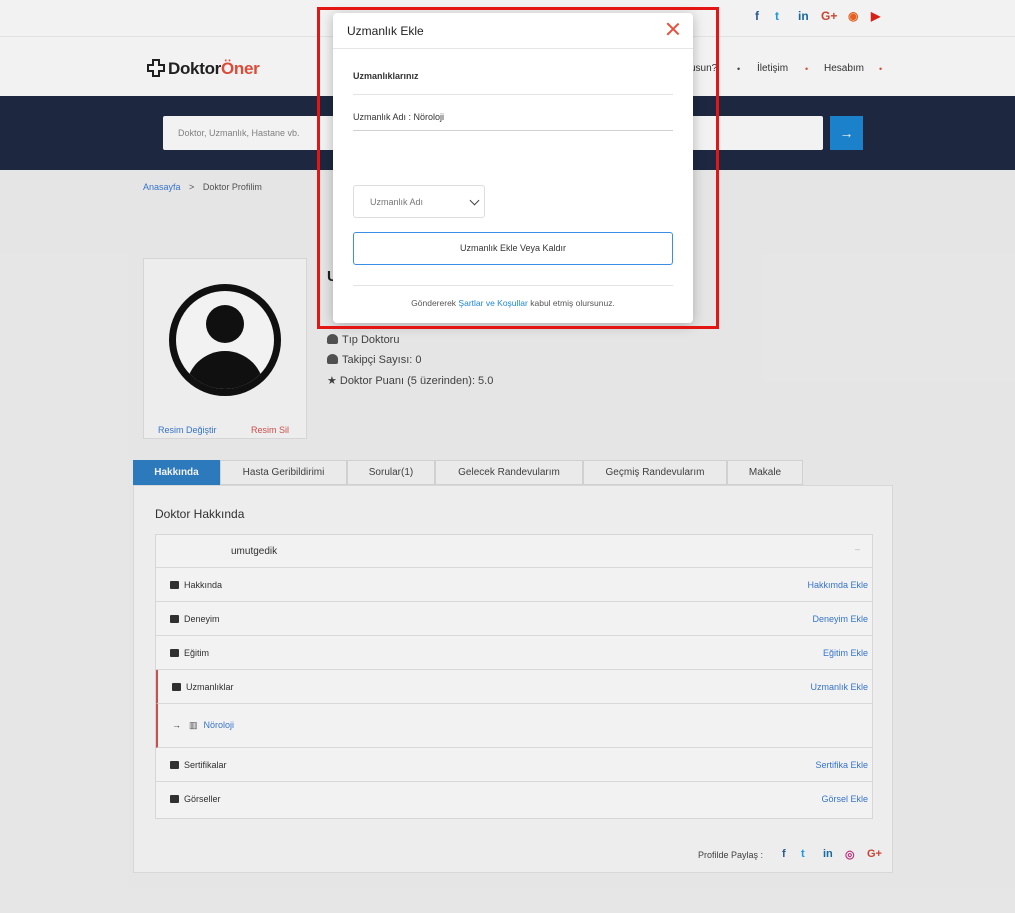 This screenshot has height=913, width=1015. What do you see at coordinates (474, 200) in the screenshot?
I see `chevron-down-icon` at bounding box center [474, 200].